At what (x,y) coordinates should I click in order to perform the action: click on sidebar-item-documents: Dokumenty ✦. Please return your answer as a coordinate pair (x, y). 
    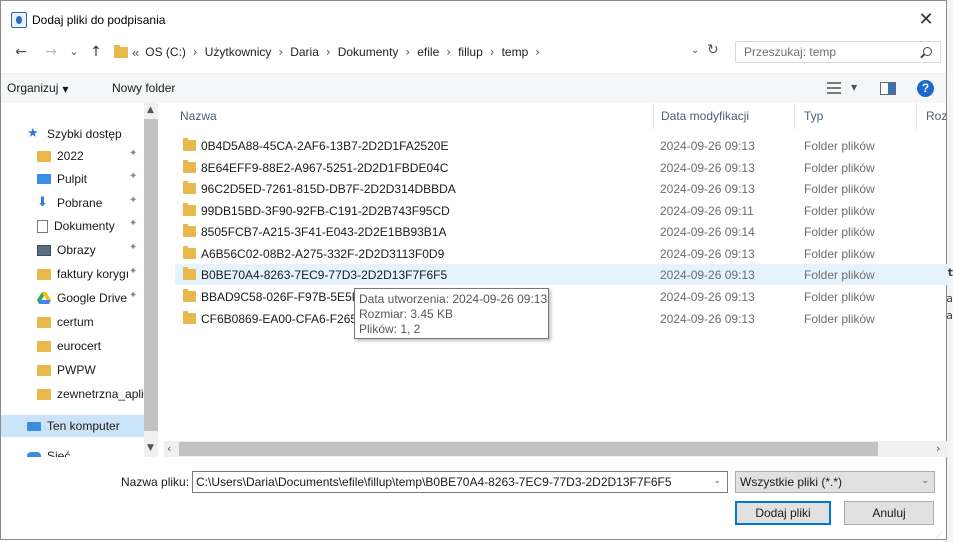
    Looking at the image, I should click on (72, 226).